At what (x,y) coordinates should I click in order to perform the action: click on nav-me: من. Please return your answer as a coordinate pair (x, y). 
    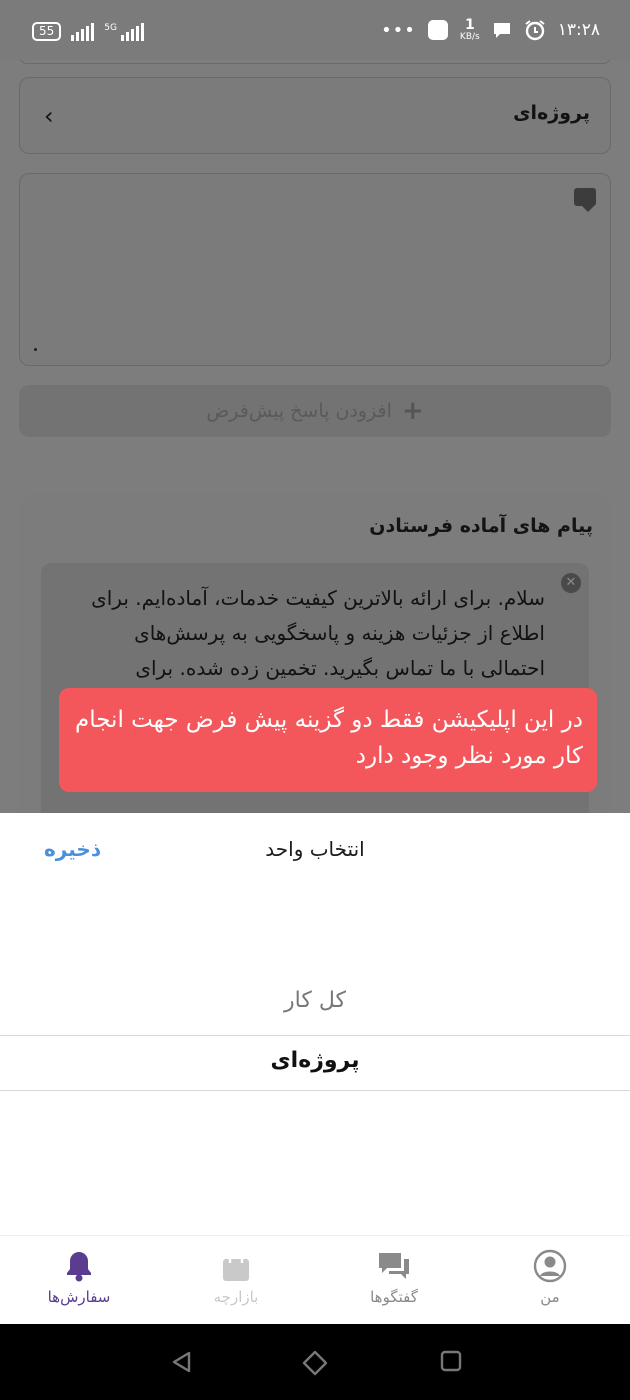
    Looking at the image, I should click on (550, 1277).